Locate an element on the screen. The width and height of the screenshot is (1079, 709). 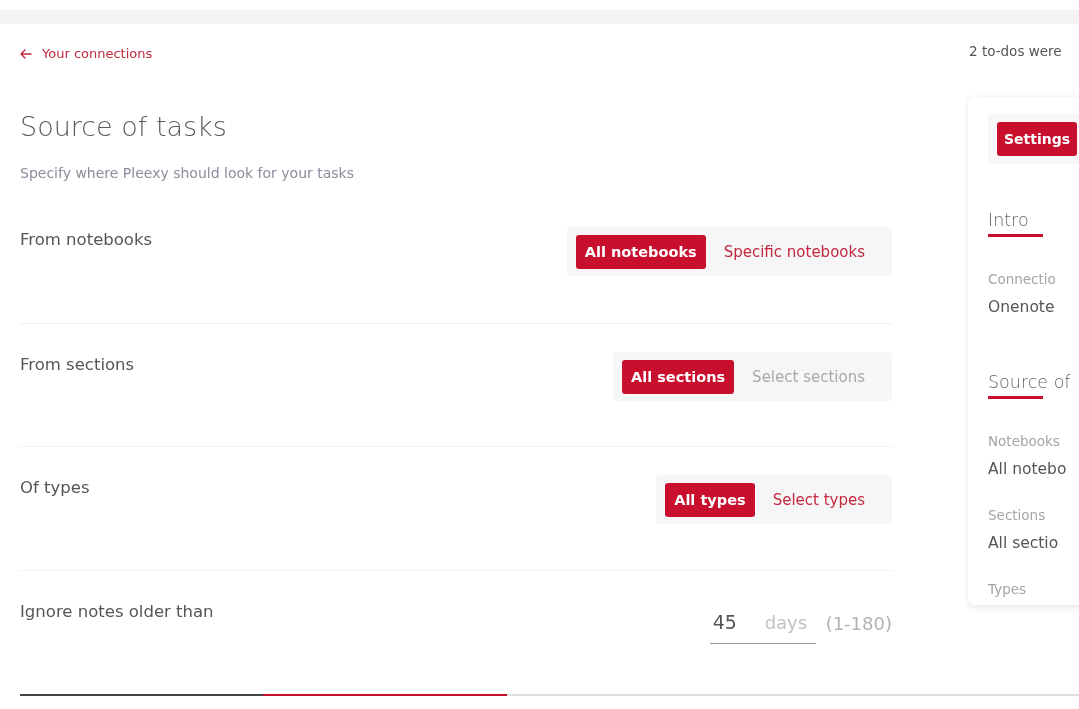
field-label: Connectio is located at coordinates (1022, 279).